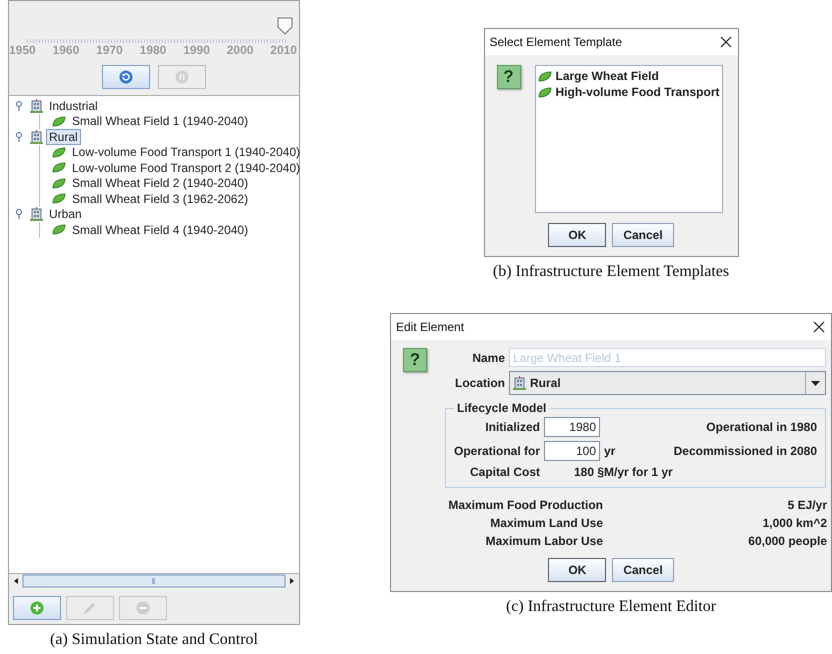 The image size is (832, 654). I want to click on year-label: 1960, so click(66, 50).